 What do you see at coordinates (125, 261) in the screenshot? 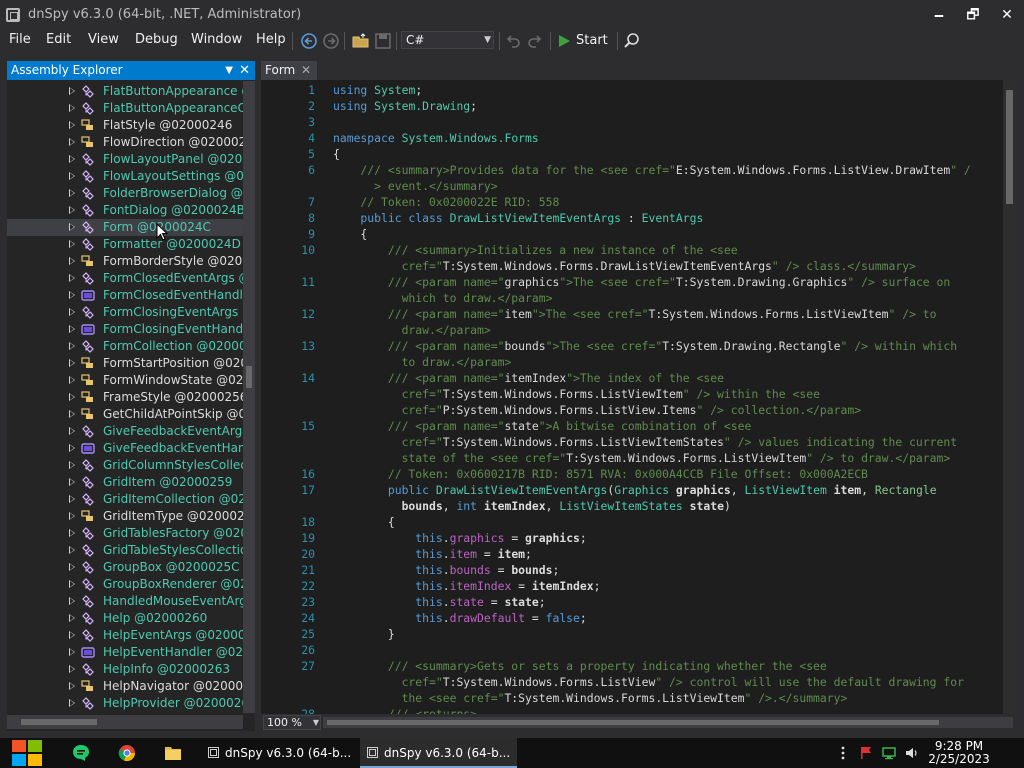
I see `tree-item: FormBorderStyle @0200` at bounding box center [125, 261].